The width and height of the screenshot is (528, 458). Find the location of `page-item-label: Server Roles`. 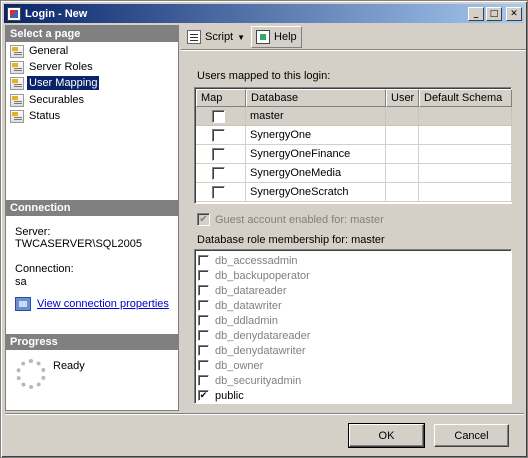

page-item-label: Server Roles is located at coordinates (61, 67).